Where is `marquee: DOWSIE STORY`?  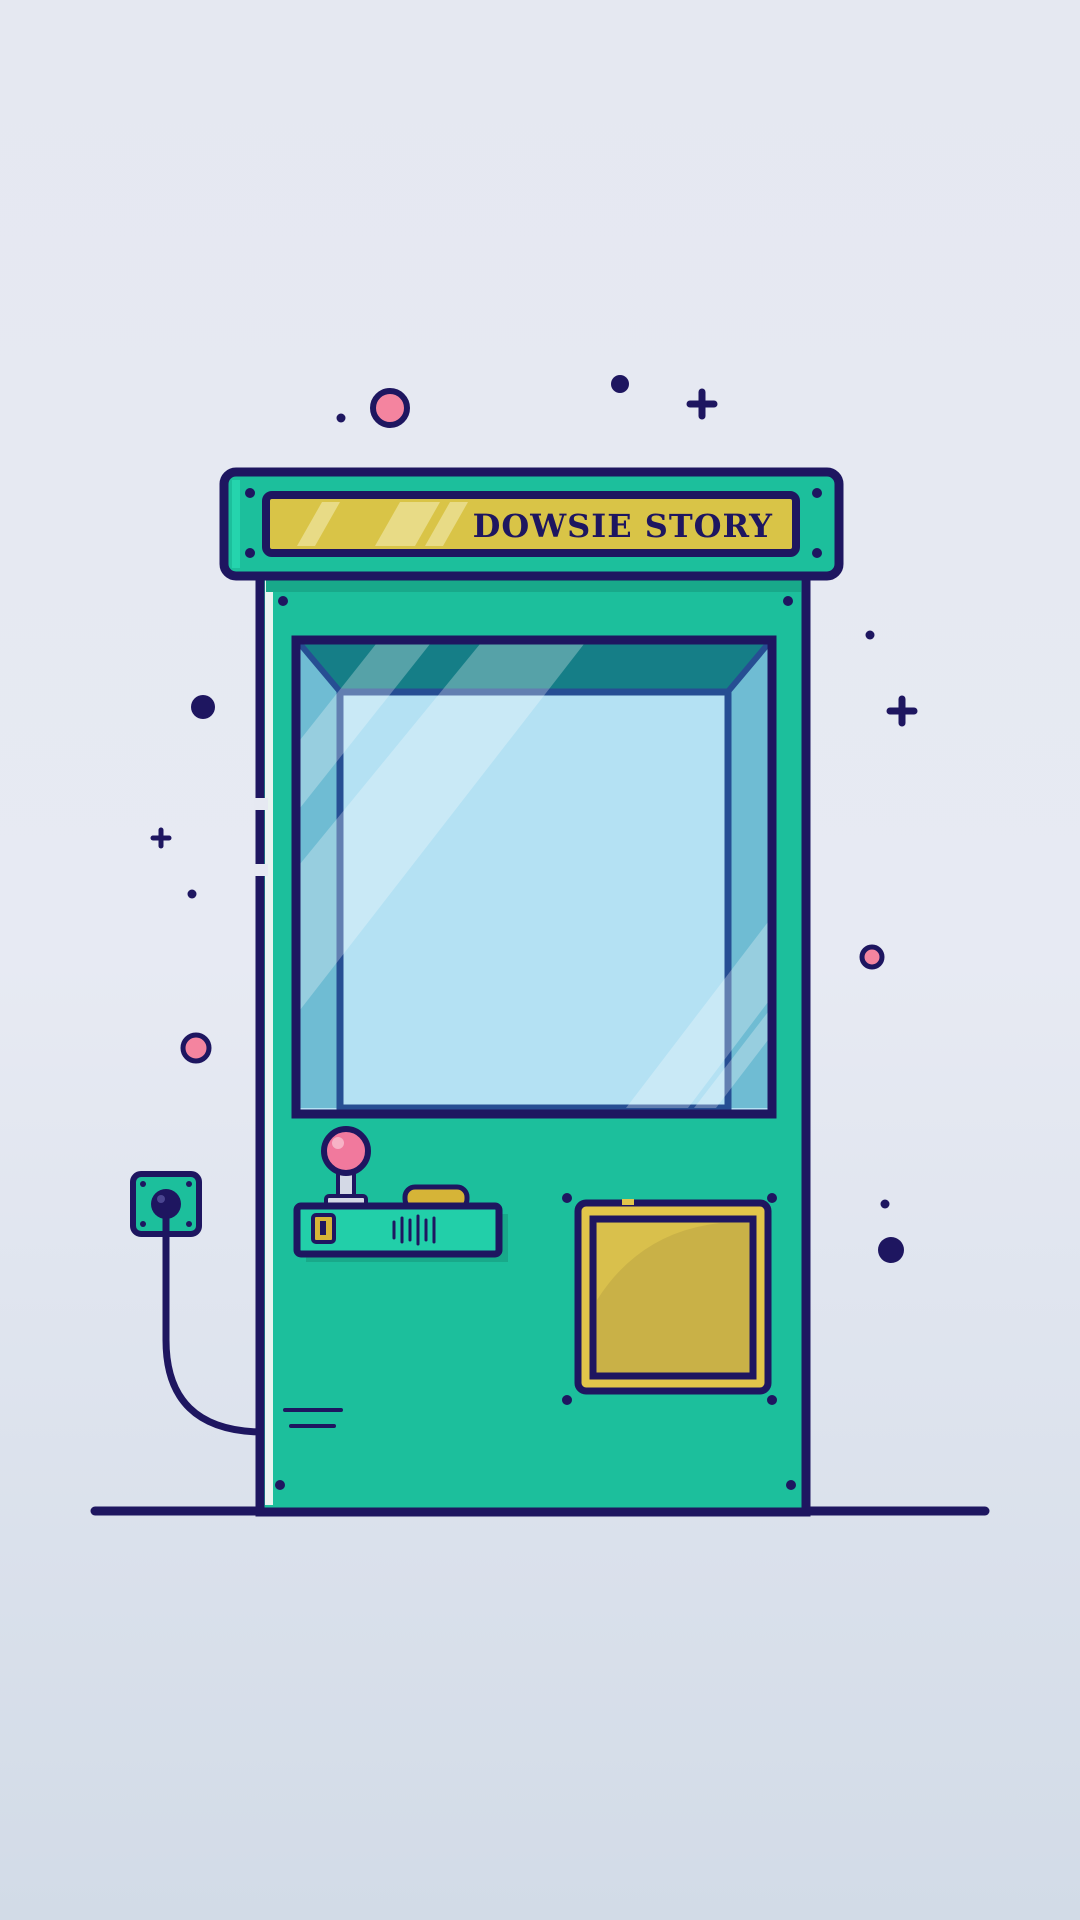
marquee: DOWSIE STORY is located at coordinates (531, 524).